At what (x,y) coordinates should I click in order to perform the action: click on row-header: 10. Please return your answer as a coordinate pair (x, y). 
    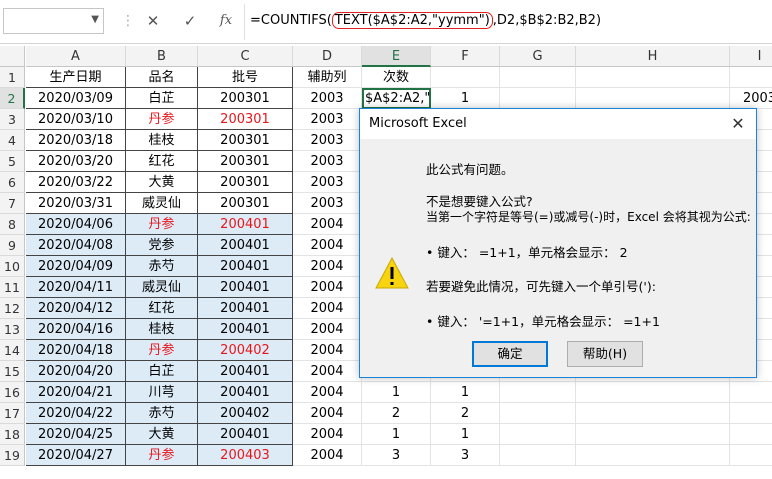
    Looking at the image, I should click on (12, 266).